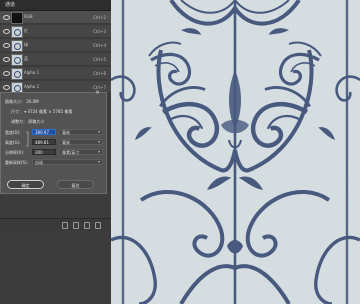 This screenshot has height=304, width=360. I want to click on width-input: 399.97, so click(44, 132).